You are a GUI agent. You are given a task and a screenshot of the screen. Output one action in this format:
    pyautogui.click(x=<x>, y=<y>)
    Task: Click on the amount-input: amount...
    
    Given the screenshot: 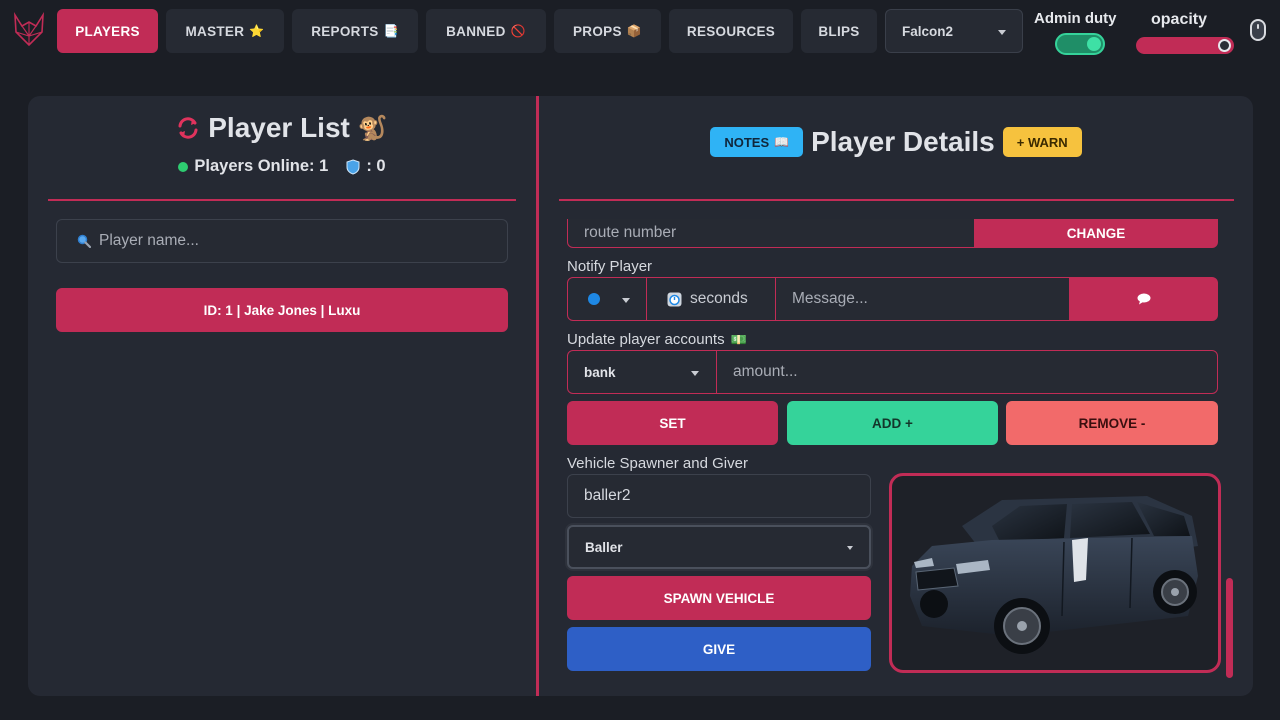 What is the action you would take?
    pyautogui.click(x=967, y=372)
    